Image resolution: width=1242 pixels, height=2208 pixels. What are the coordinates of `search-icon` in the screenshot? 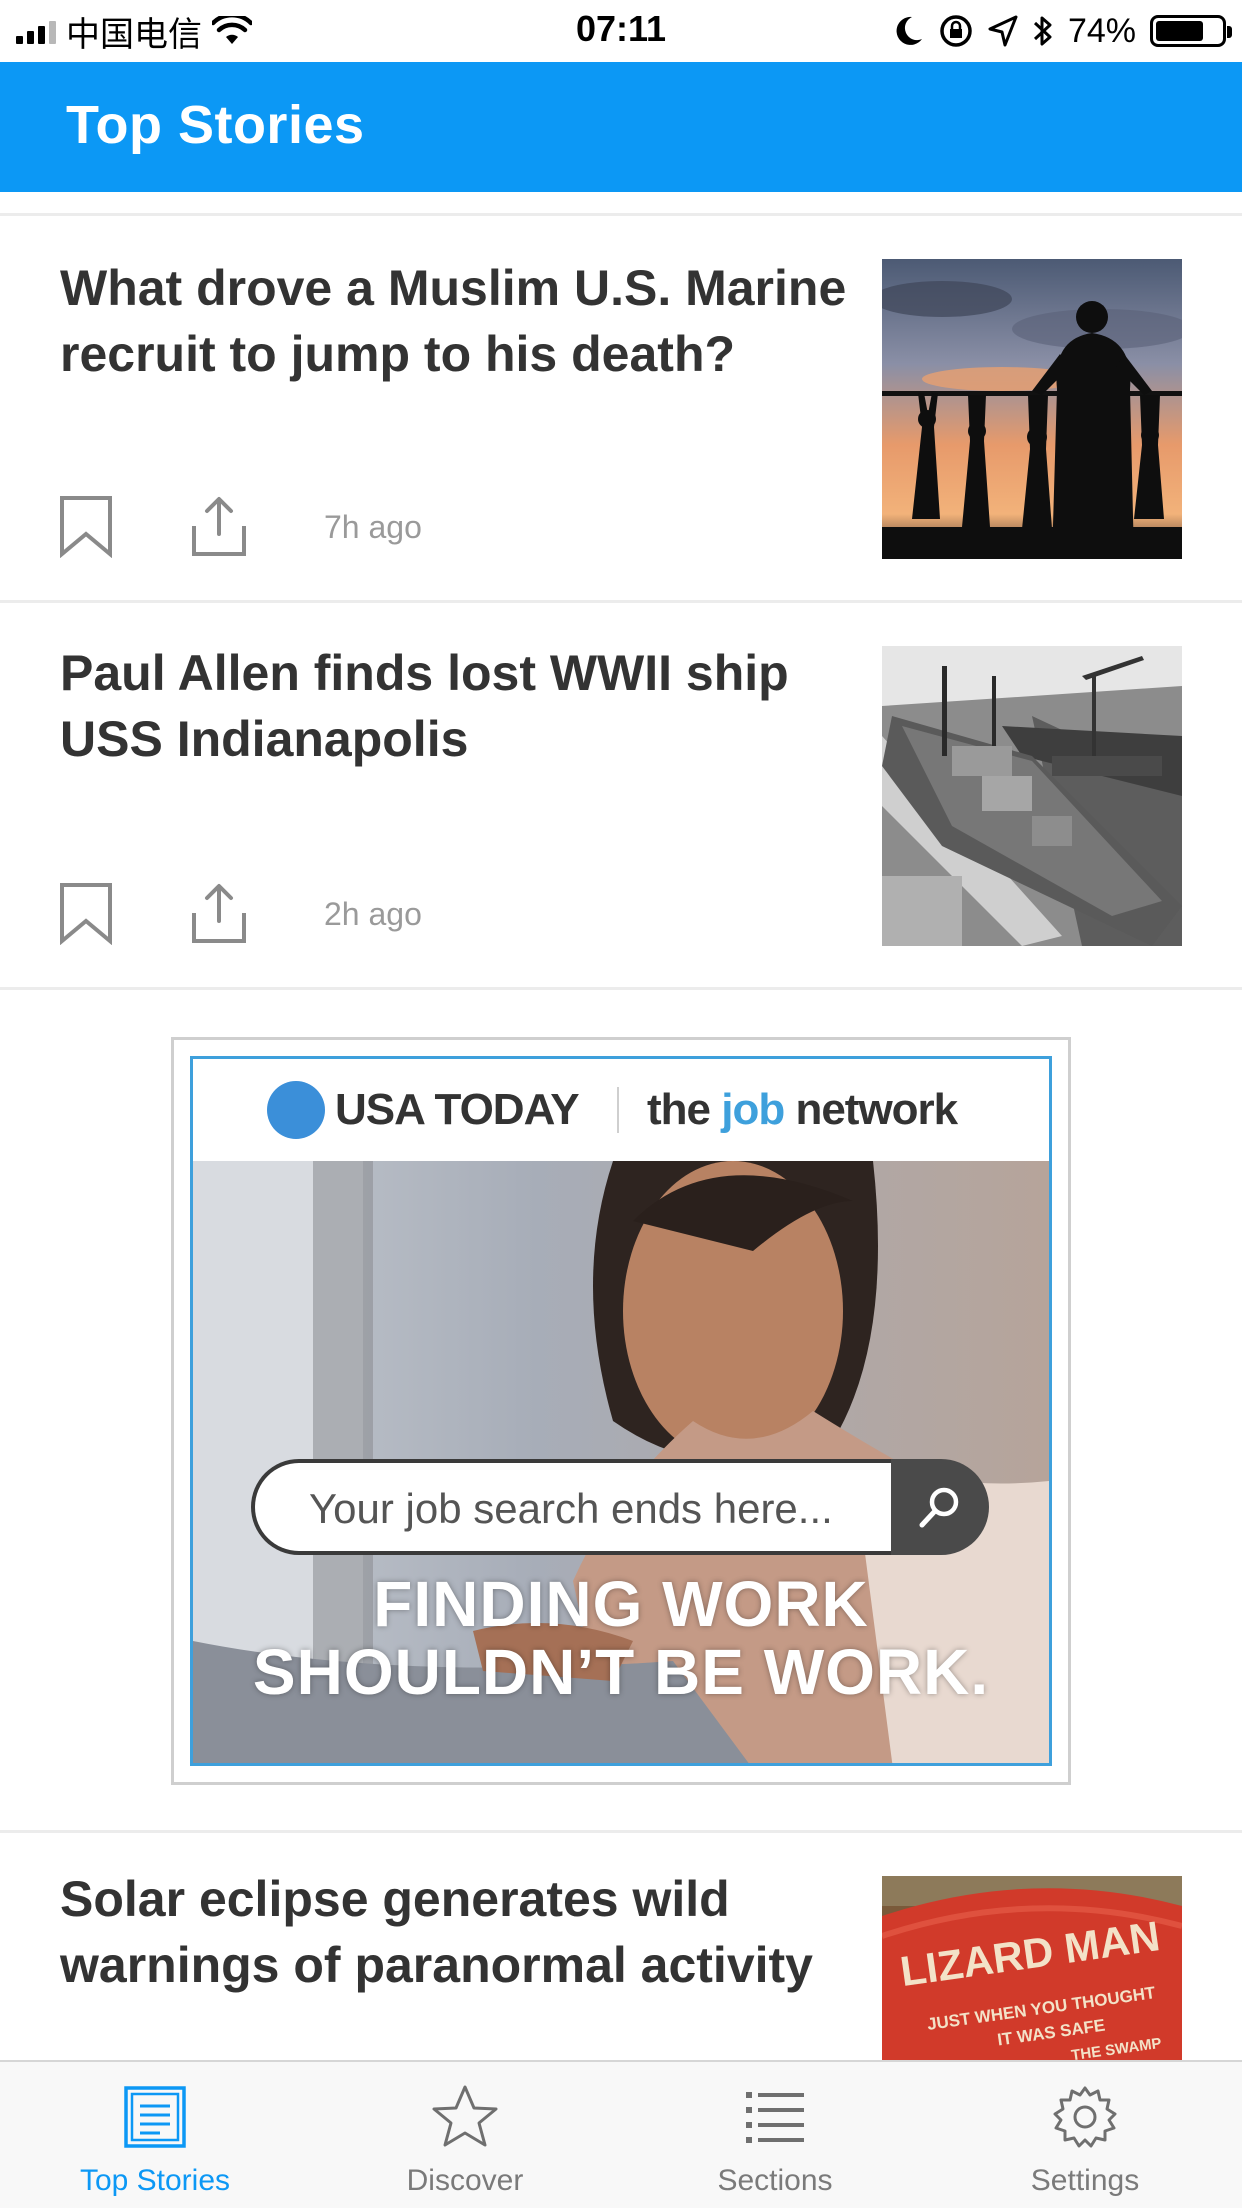 It's located at (939, 1507).